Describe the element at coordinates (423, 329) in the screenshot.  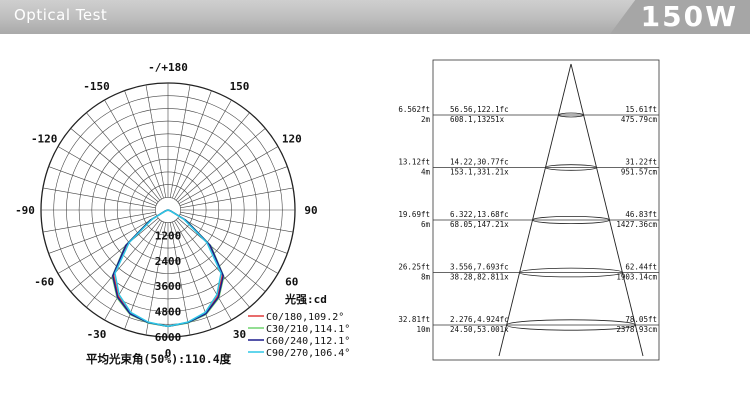
I see `cone-height-m: 10m` at that location.